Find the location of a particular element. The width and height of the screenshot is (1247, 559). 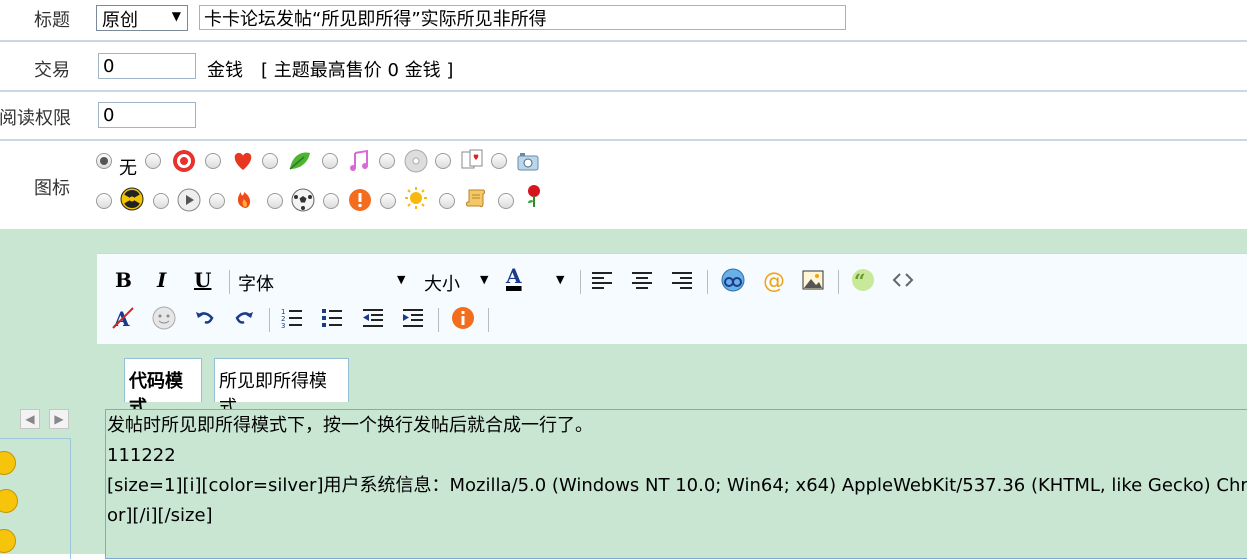

radiation-icon is located at coordinates (132, 199).